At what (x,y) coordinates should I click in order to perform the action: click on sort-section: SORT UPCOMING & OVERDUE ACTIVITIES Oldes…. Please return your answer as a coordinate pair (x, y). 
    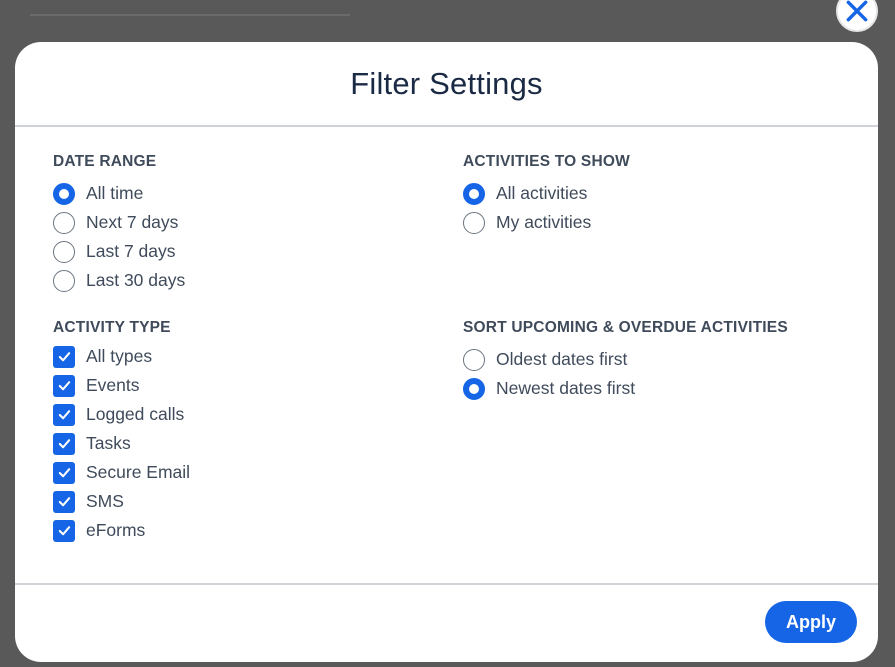
    Looking at the image, I should click on (625, 360).